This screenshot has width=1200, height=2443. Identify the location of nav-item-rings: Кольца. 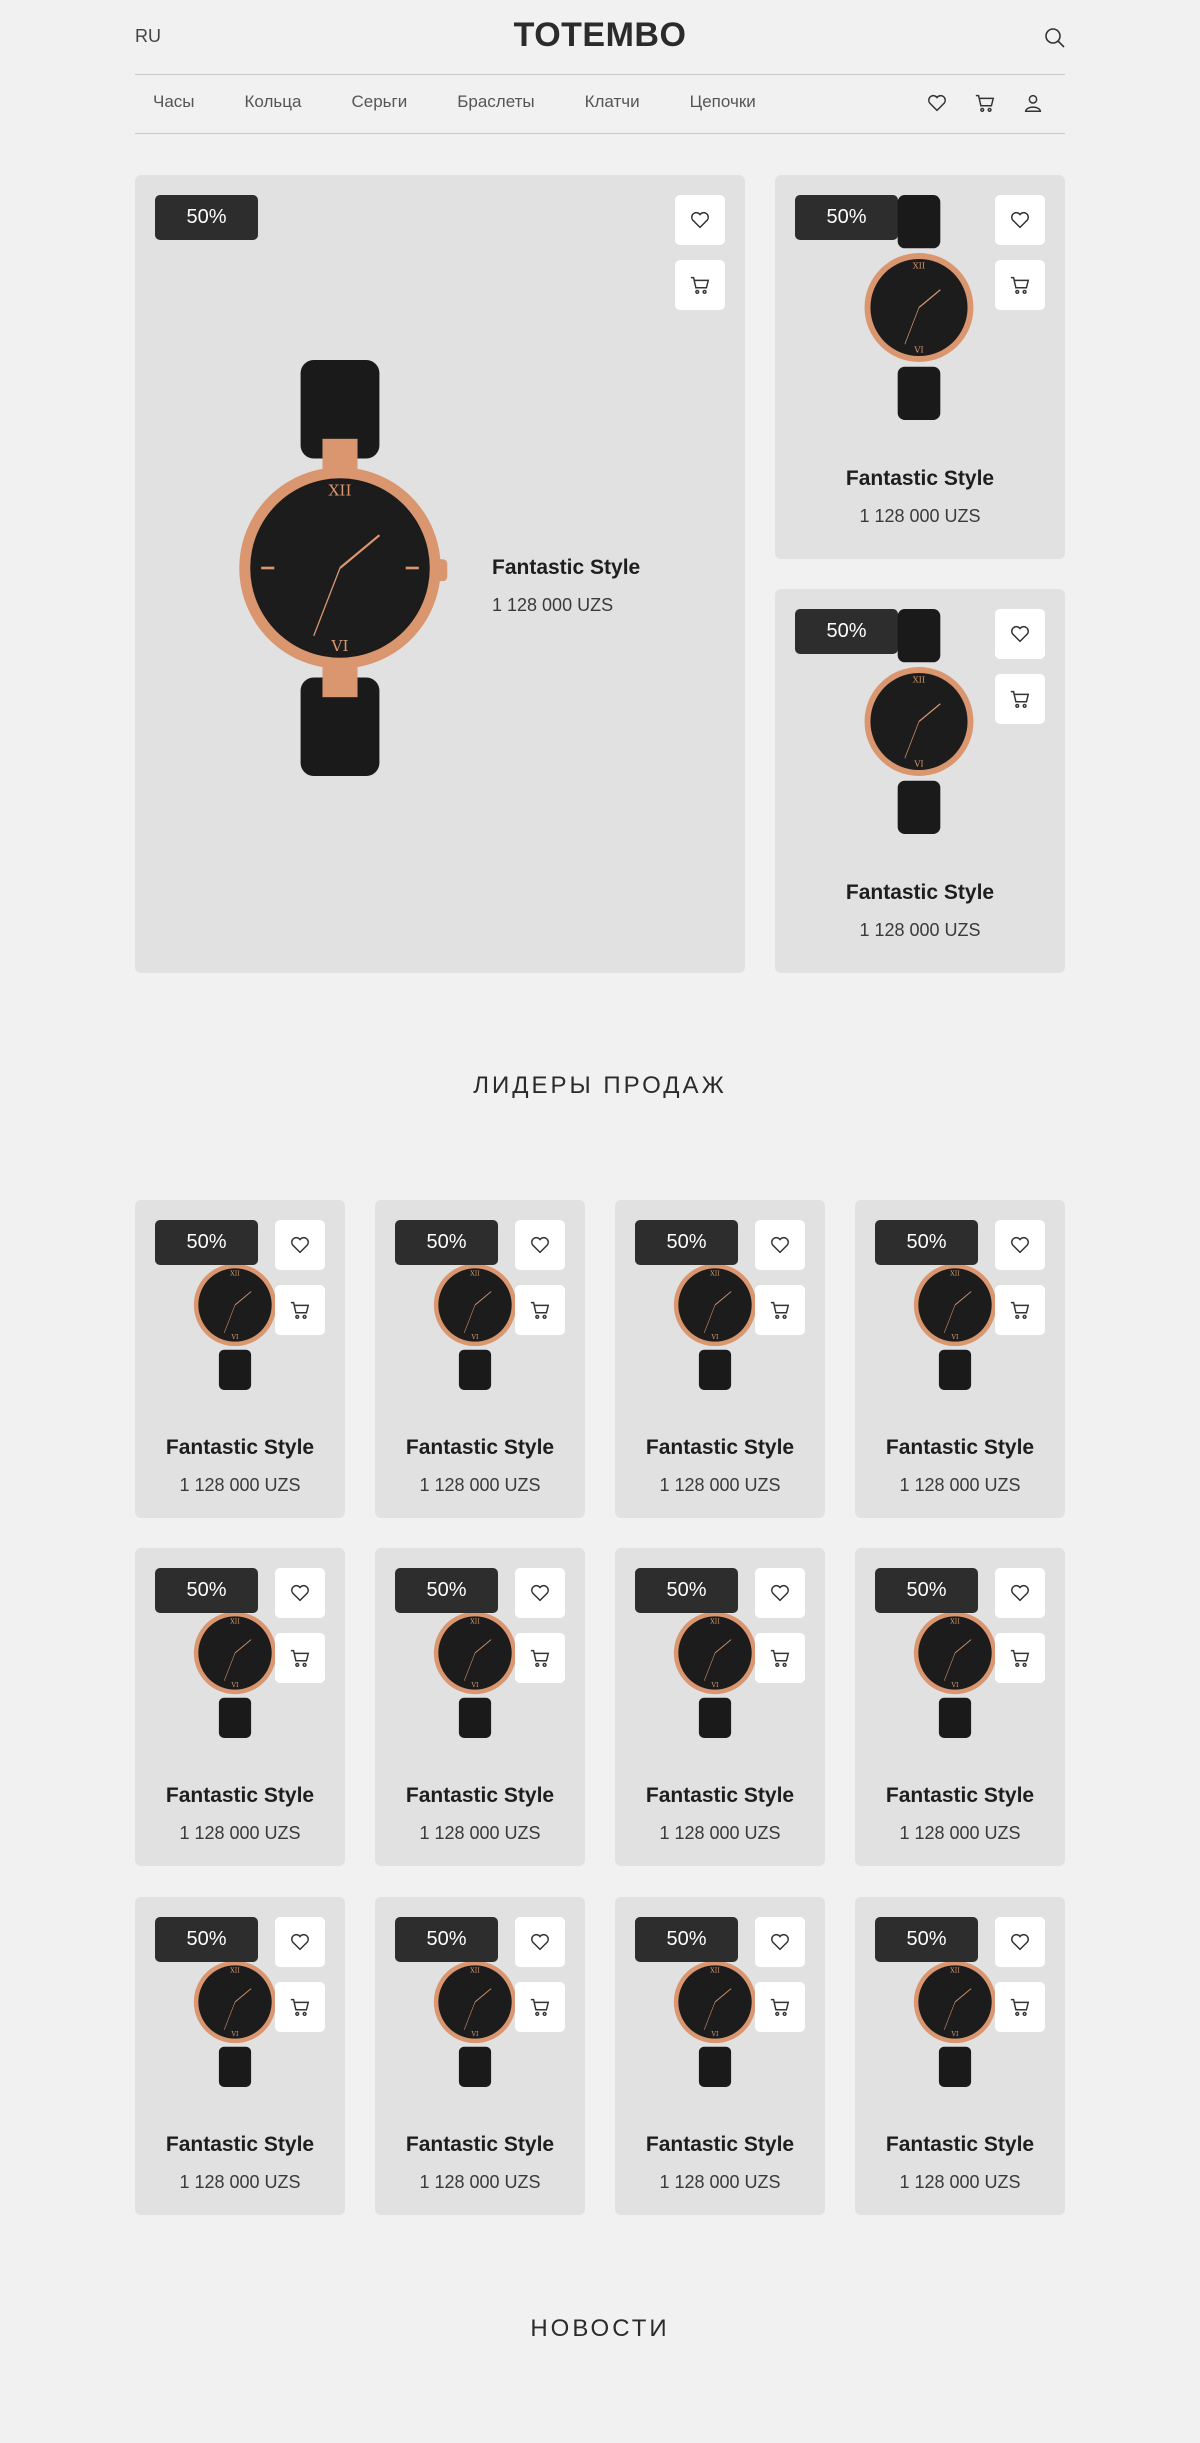
(273, 105).